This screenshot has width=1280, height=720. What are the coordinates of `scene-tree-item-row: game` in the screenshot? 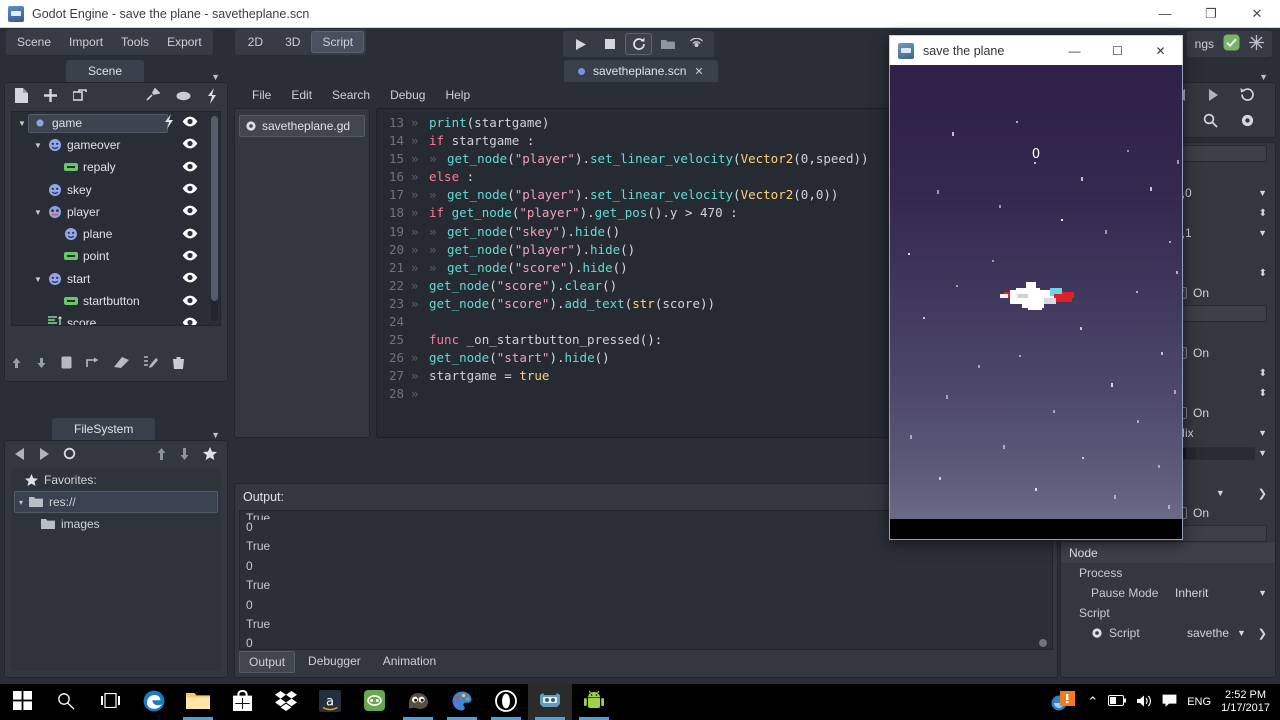 It's located at (98, 123).